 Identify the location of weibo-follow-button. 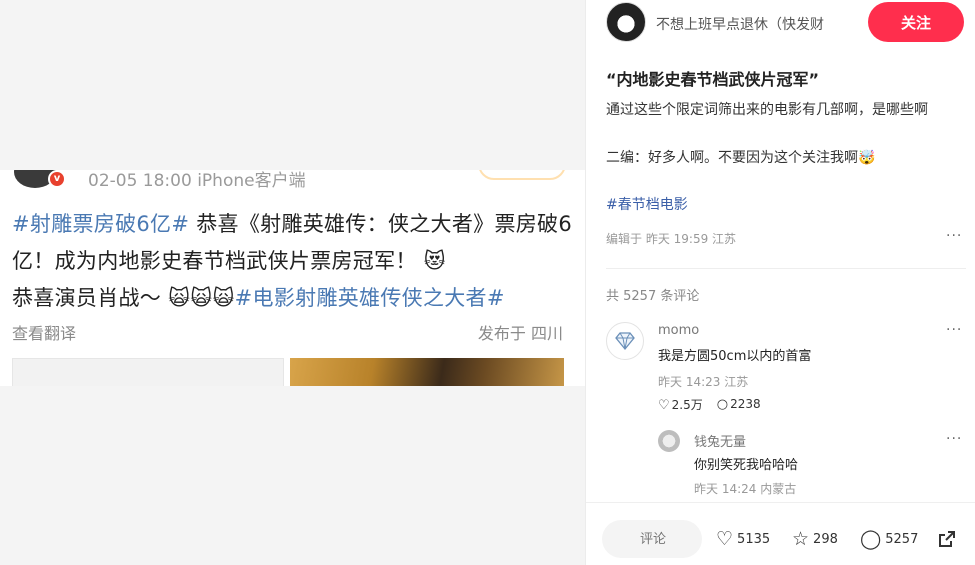
(522, 175).